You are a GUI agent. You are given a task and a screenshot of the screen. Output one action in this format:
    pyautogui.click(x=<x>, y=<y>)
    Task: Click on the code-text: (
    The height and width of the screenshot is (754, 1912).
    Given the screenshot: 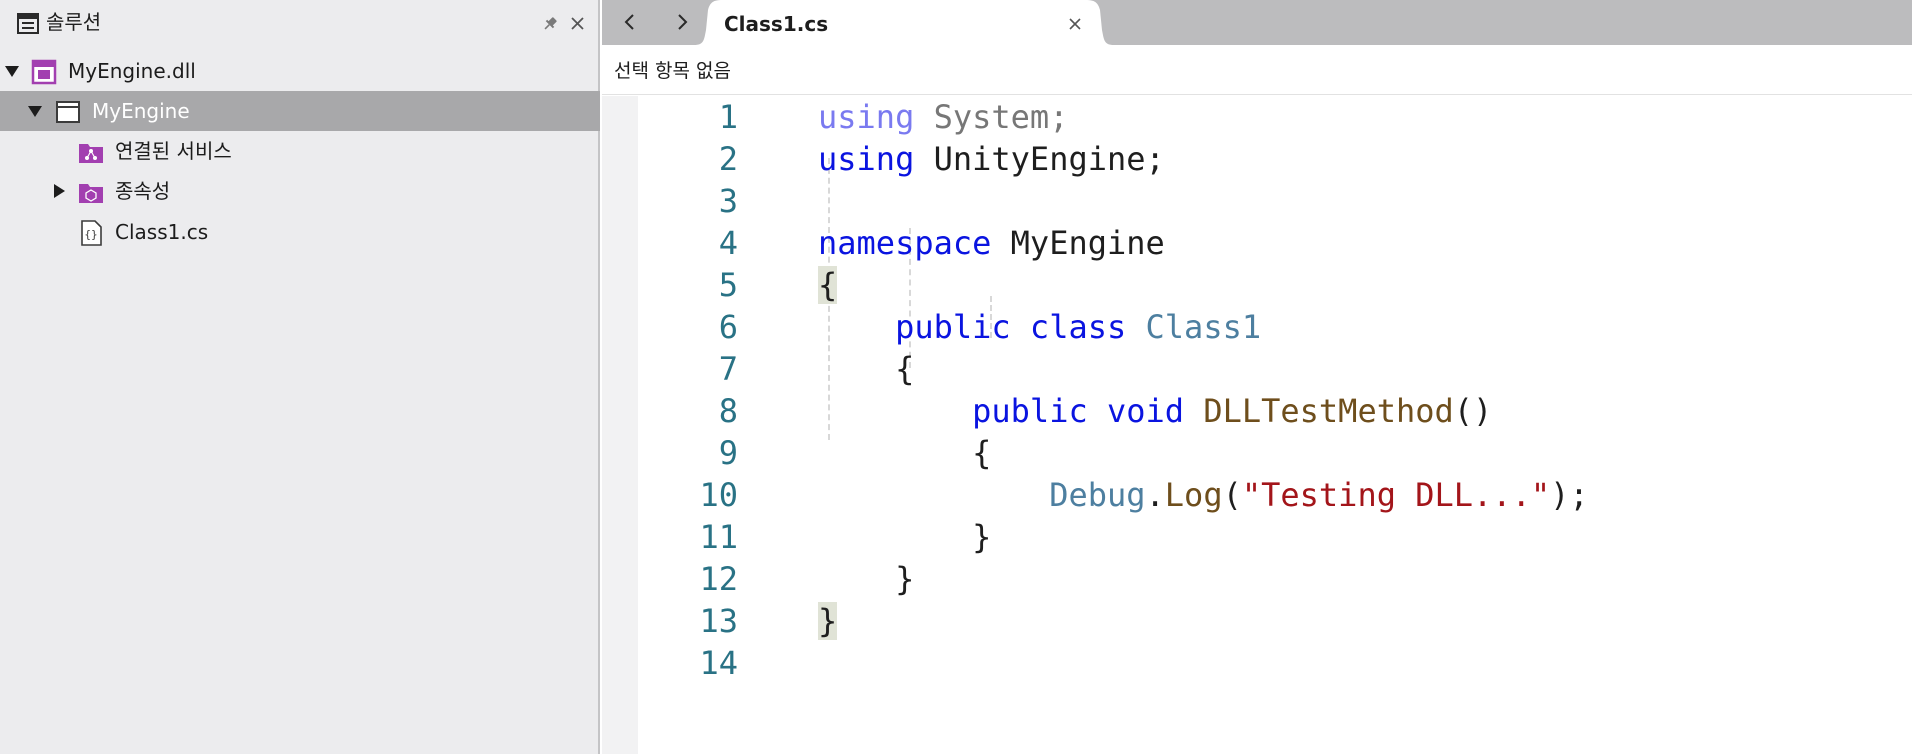 What is the action you would take?
    pyautogui.click(x=1232, y=495)
    